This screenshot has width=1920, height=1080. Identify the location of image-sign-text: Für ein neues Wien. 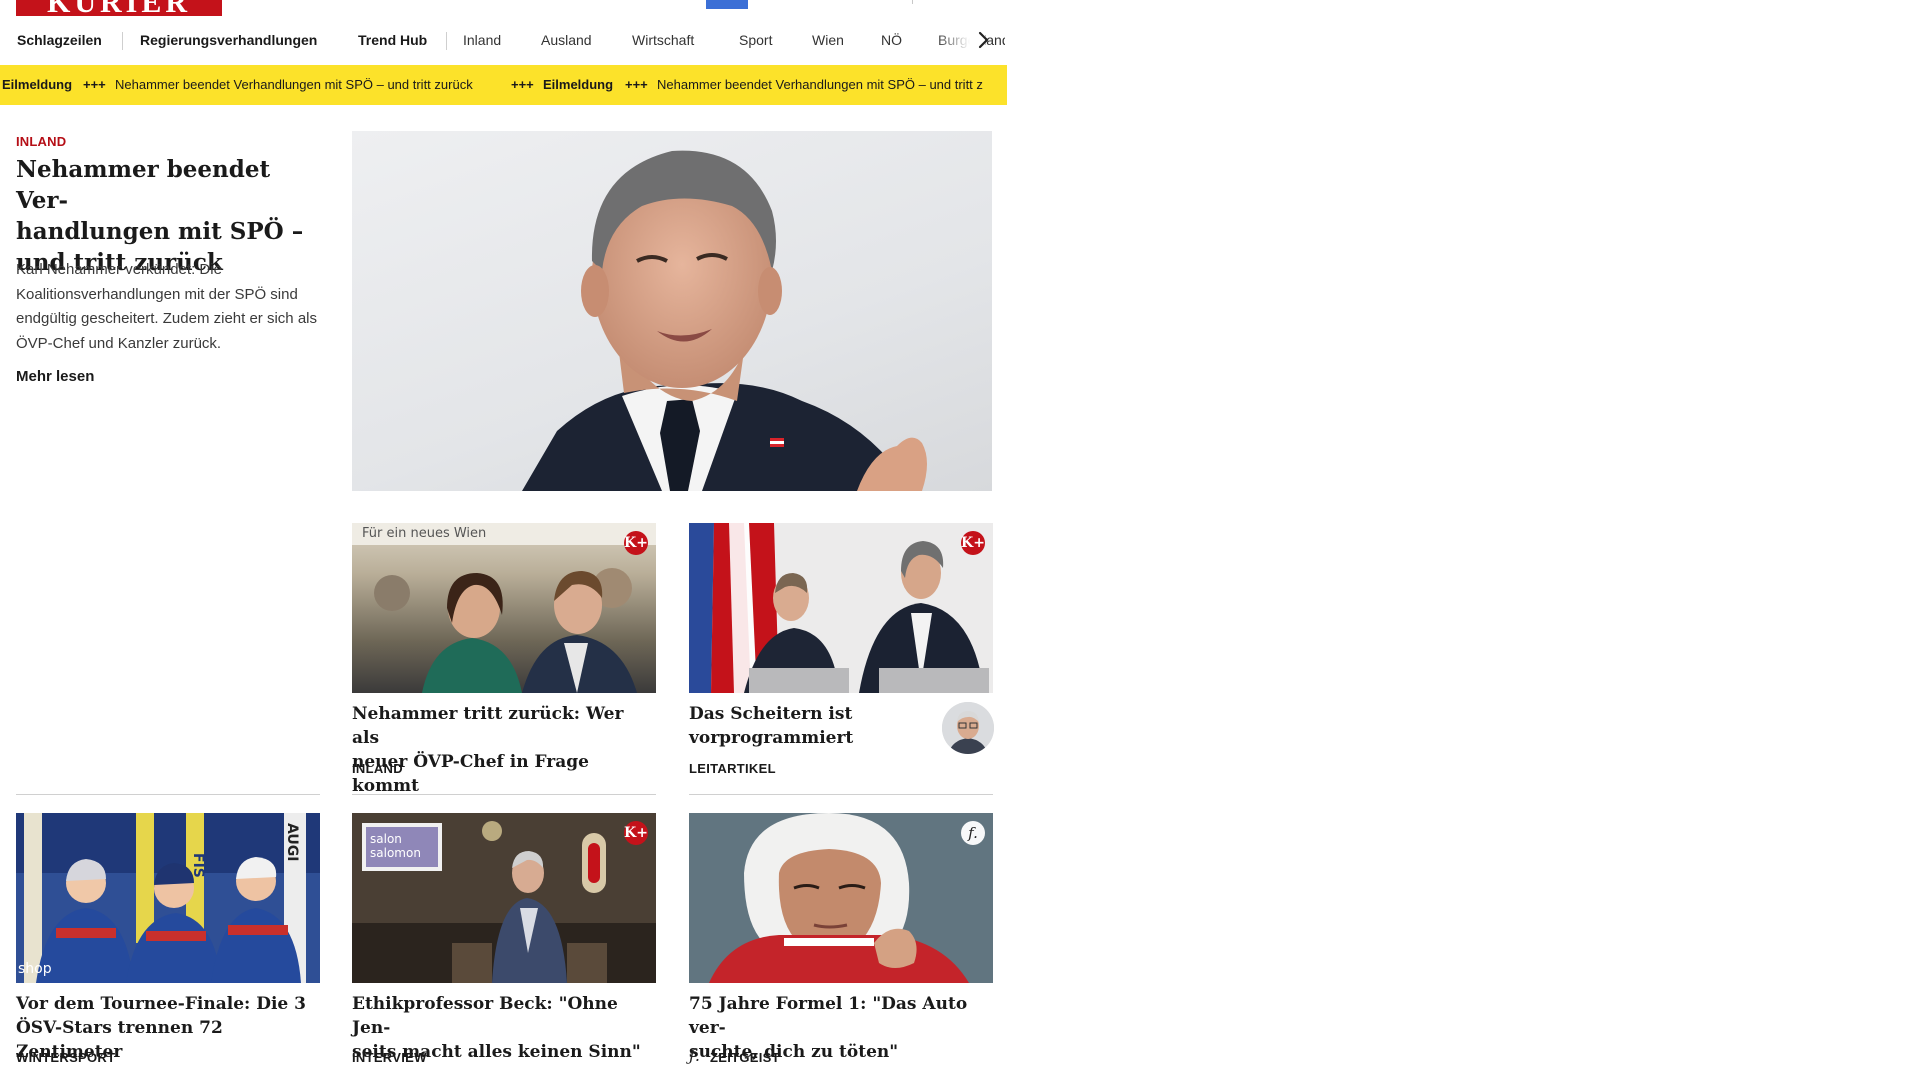
(424, 533).